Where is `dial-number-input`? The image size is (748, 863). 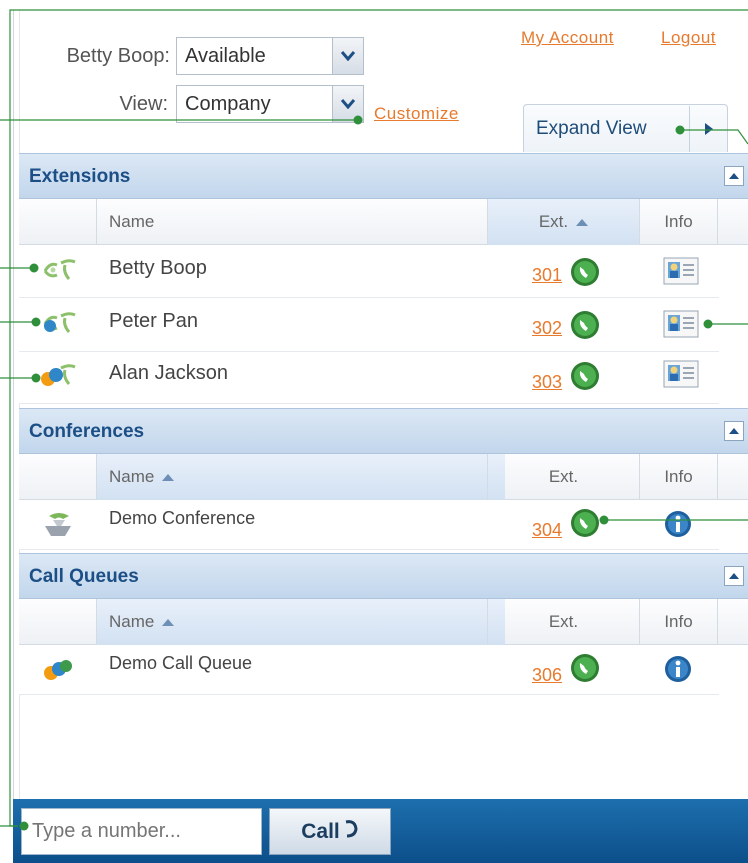
dial-number-input is located at coordinates (141, 831).